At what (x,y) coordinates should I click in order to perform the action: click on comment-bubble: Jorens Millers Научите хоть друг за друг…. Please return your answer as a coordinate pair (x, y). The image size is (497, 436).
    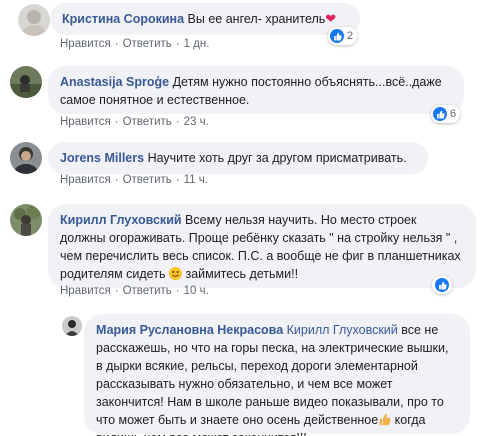
    Looking at the image, I should click on (238, 158).